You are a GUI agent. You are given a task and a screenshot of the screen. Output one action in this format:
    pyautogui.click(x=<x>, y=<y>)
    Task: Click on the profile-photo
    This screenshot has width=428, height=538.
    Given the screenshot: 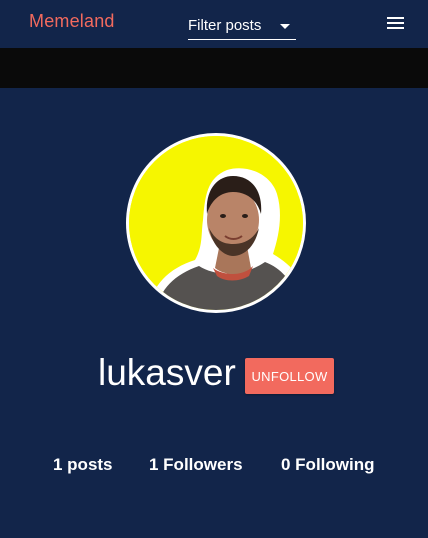 What is the action you would take?
    pyautogui.click(x=216, y=223)
    